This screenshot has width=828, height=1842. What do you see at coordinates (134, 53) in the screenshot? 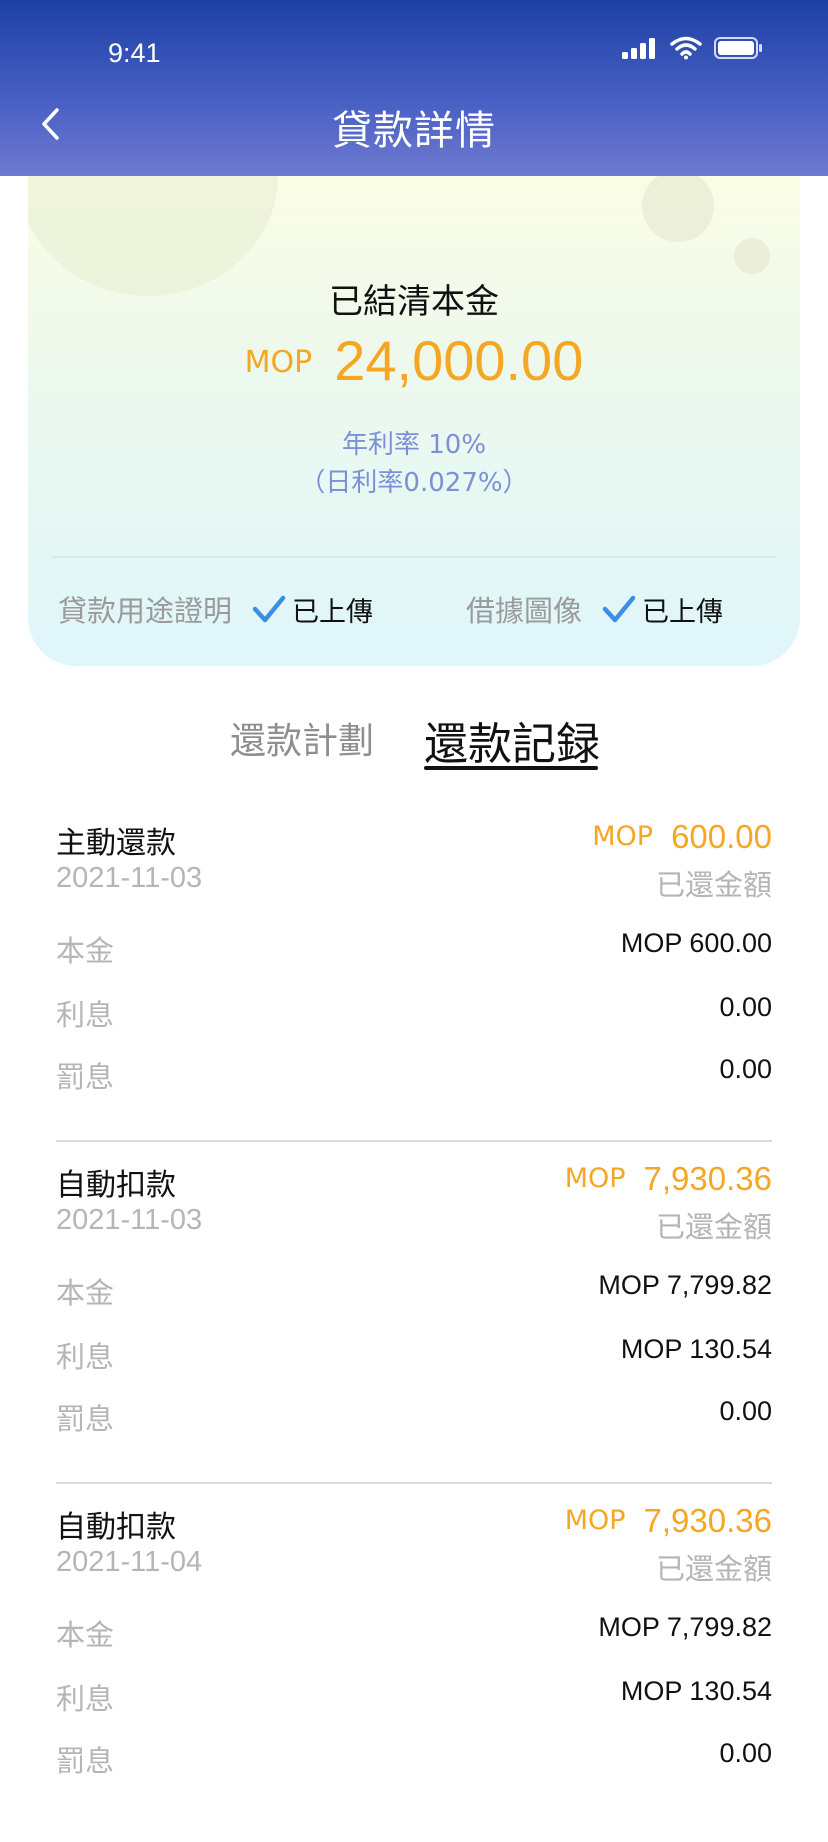
I see `status-time: 9:41` at bounding box center [134, 53].